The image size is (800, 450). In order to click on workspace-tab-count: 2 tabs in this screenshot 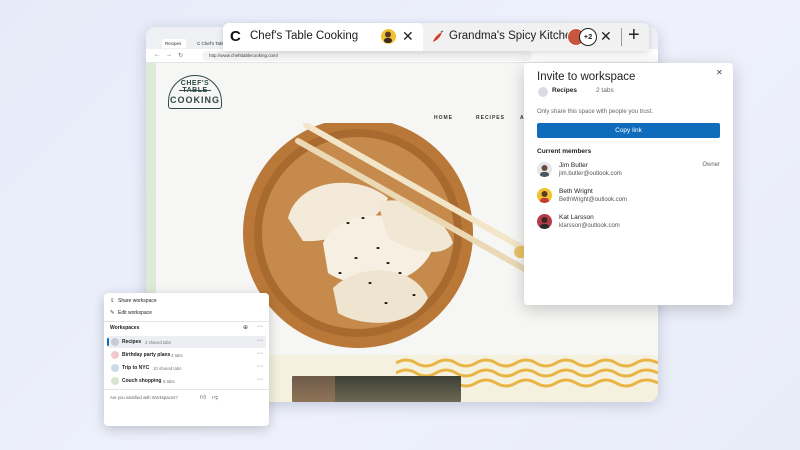, I will do `click(605, 90)`.